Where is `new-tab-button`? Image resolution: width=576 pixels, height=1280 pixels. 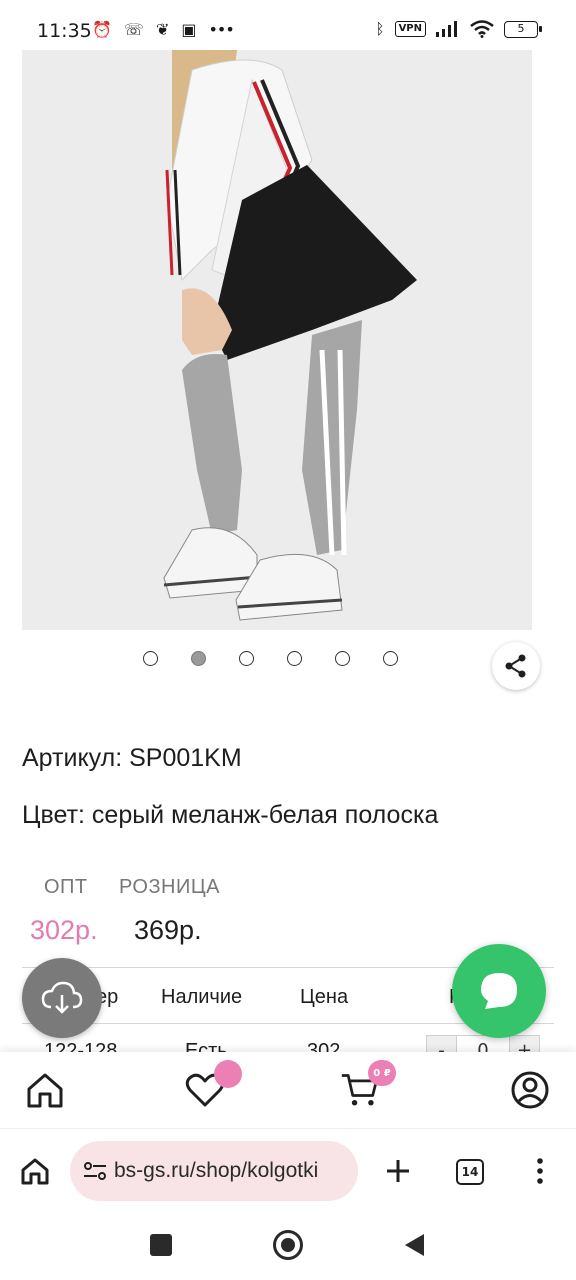 new-tab-button is located at coordinates (398, 1173).